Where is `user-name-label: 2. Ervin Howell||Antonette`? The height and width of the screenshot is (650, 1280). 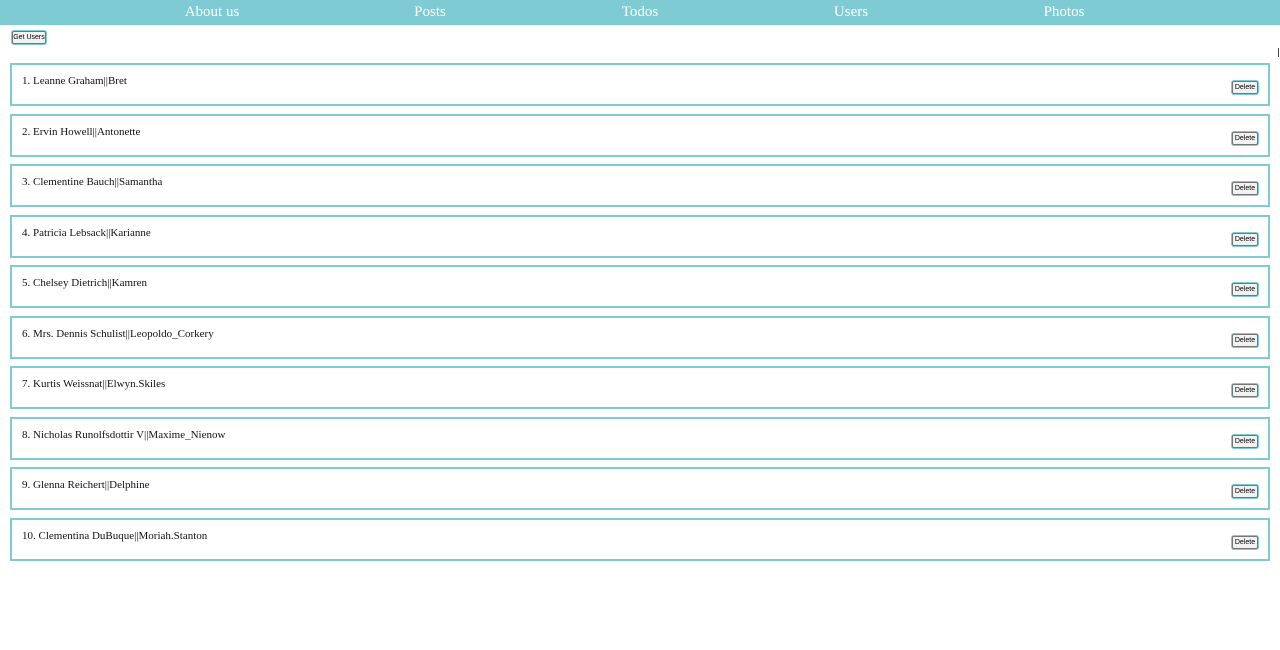 user-name-label: 2. Ervin Howell||Antonette is located at coordinates (81, 131).